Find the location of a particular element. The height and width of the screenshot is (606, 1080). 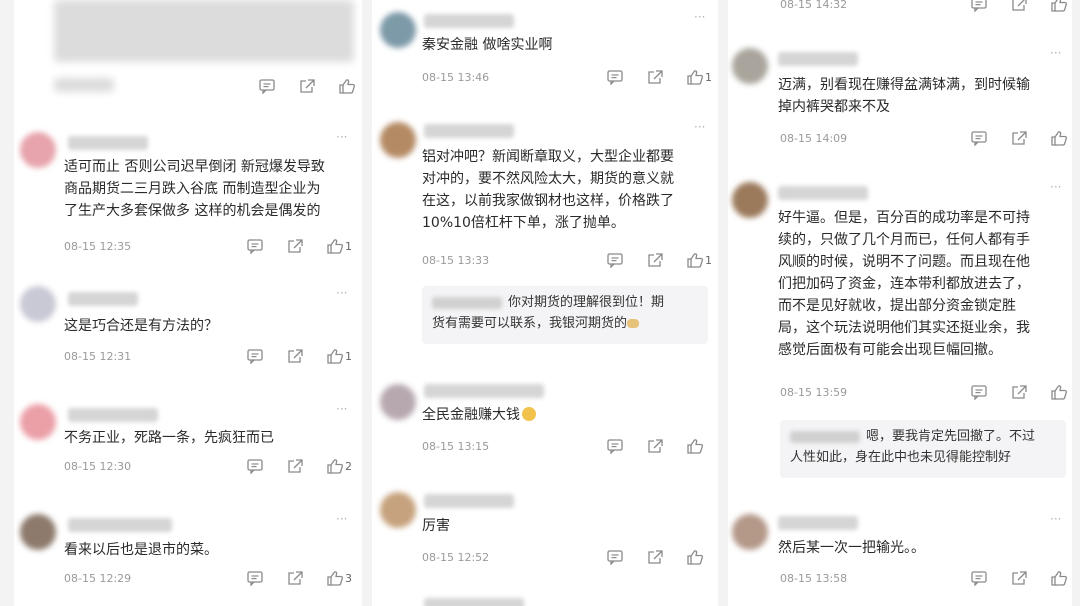

blurred-timestamp is located at coordinates (84, 85).